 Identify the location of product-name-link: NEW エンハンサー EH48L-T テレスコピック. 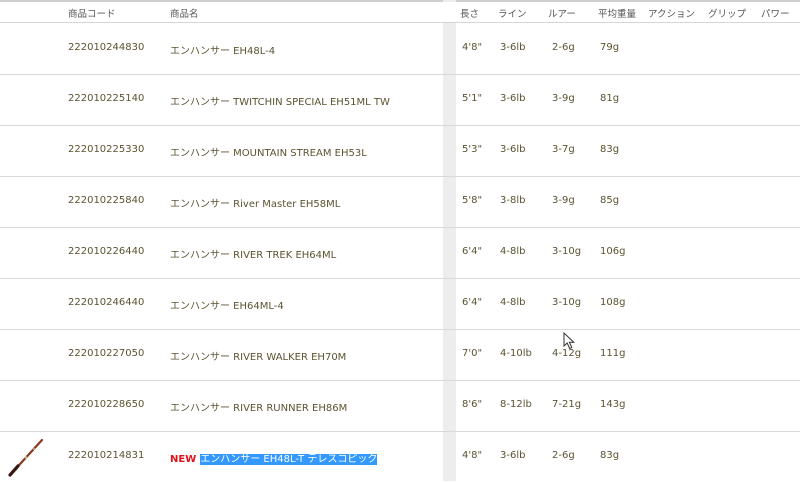
(274, 457).